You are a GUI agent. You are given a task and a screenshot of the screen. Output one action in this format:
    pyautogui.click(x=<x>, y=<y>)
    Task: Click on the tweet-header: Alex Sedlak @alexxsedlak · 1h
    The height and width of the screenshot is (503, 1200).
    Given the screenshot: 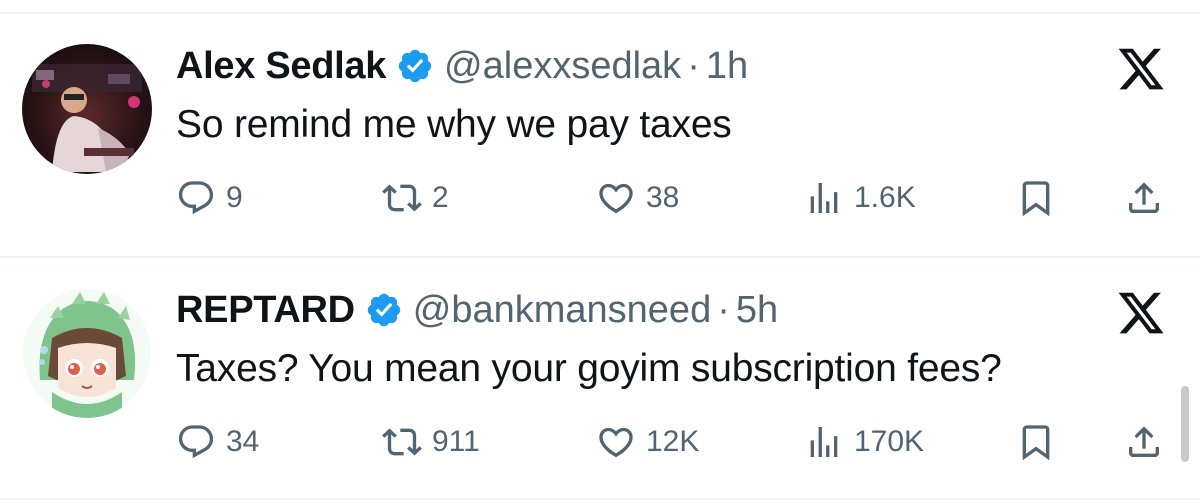 What is the action you would take?
    pyautogui.click(x=462, y=66)
    